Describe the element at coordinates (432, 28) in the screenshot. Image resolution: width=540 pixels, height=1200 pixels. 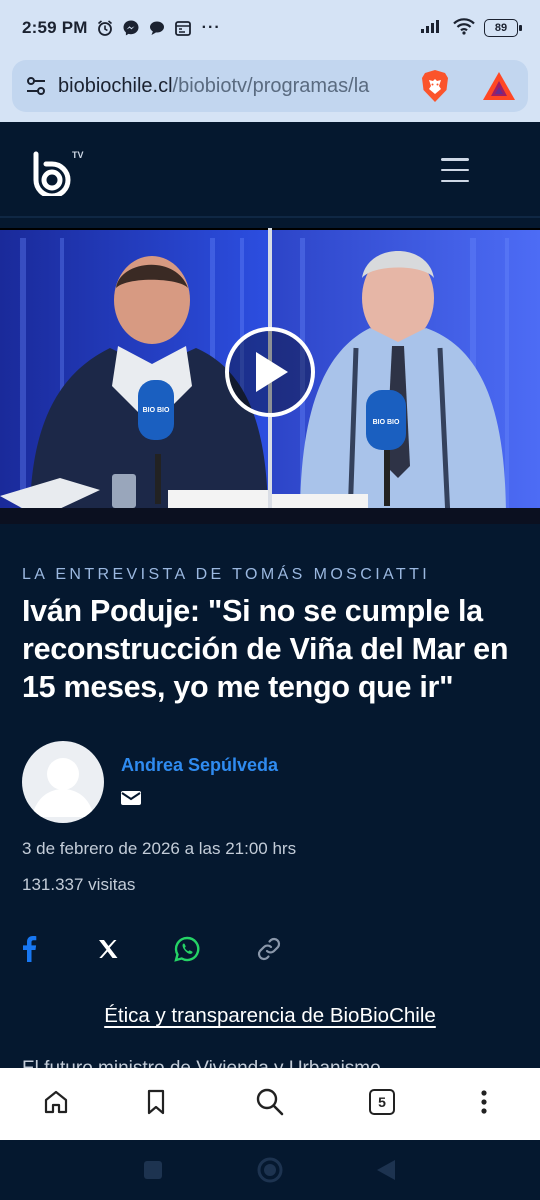
I see `signal-icon` at that location.